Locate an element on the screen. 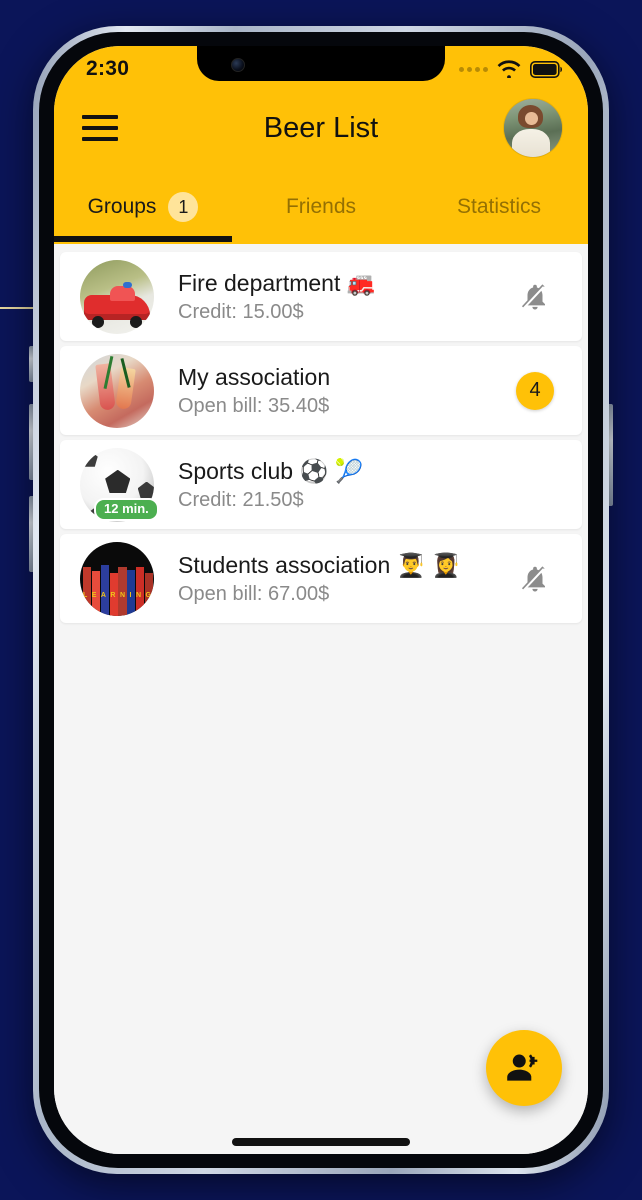  status-time: 2:30 is located at coordinates (108, 68).